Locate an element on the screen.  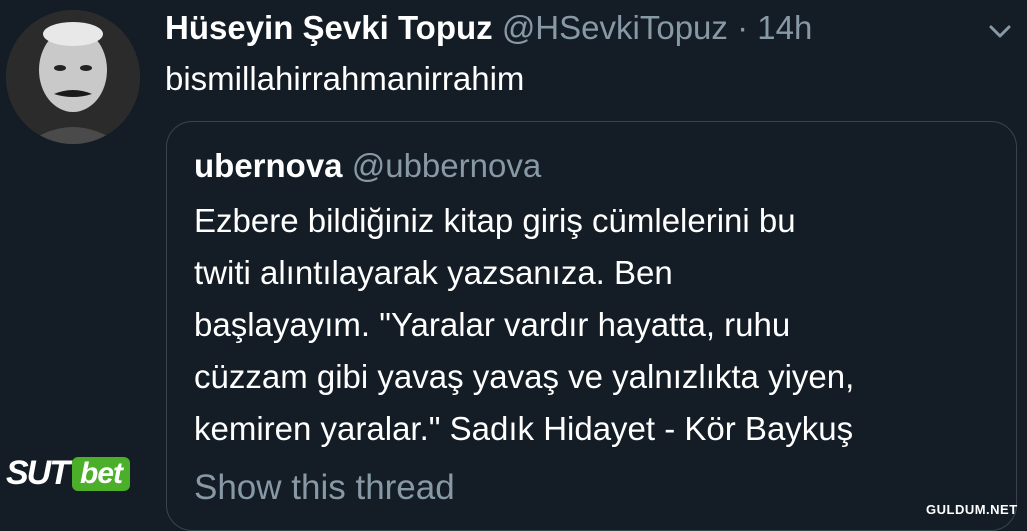
timestamp: 14h is located at coordinates (784, 27).